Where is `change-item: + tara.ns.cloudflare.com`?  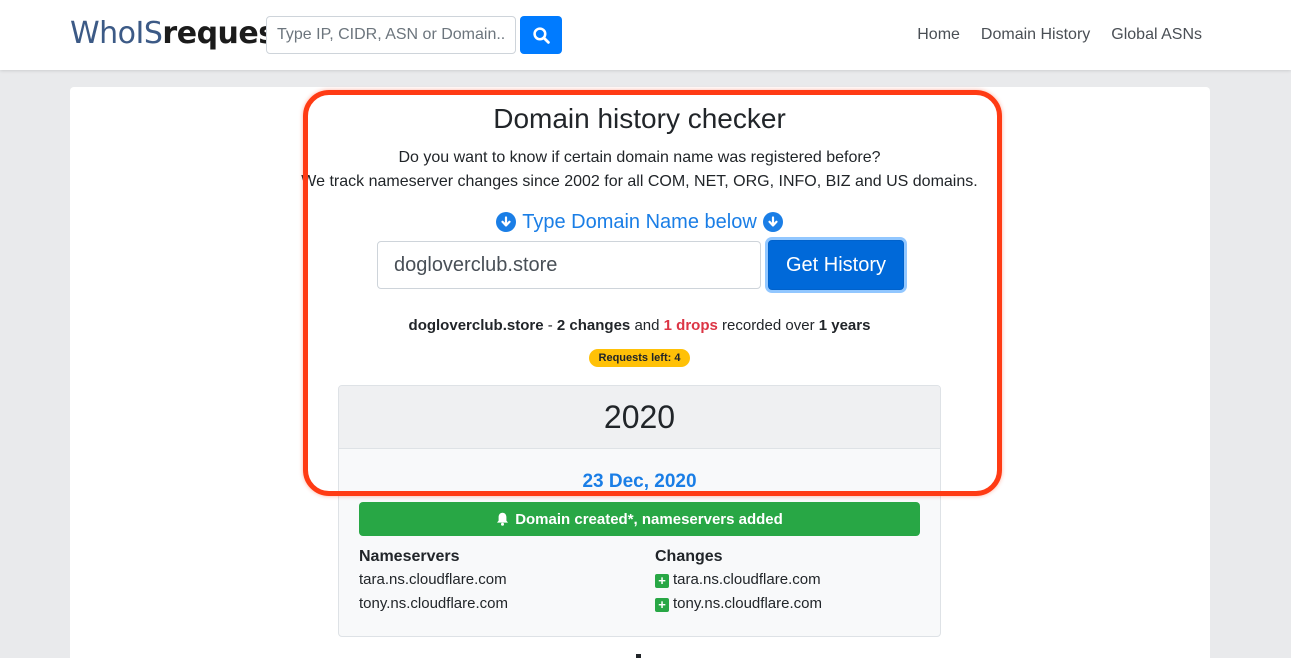
change-item: + tara.ns.cloudflare.com is located at coordinates (738, 580).